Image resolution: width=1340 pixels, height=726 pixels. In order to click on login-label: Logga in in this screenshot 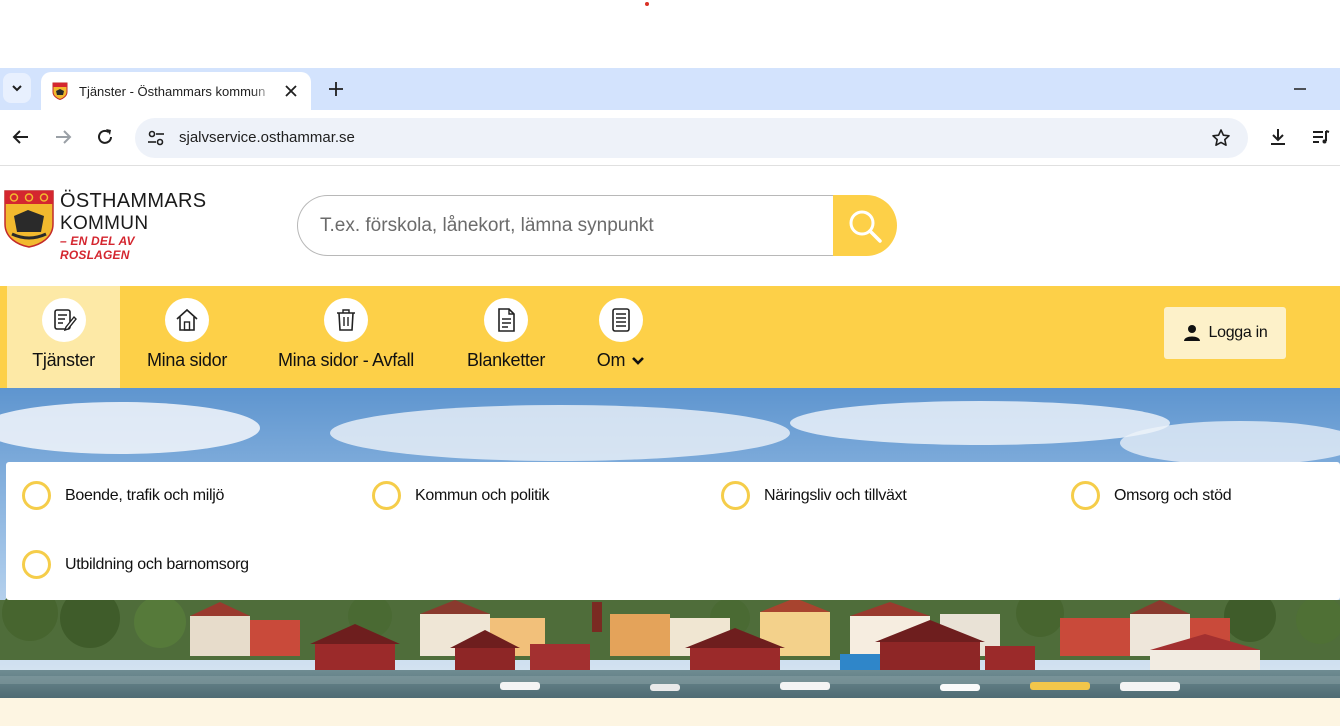, I will do `click(1238, 332)`.